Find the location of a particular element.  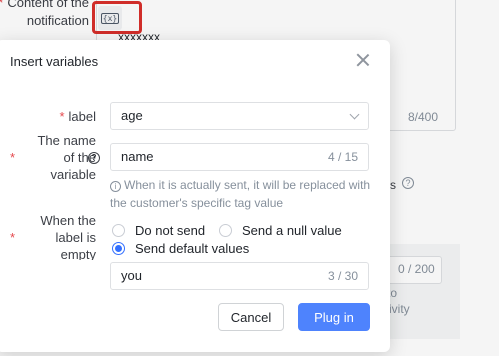

variable-name-input: name 4 / 15 is located at coordinates (239, 157).